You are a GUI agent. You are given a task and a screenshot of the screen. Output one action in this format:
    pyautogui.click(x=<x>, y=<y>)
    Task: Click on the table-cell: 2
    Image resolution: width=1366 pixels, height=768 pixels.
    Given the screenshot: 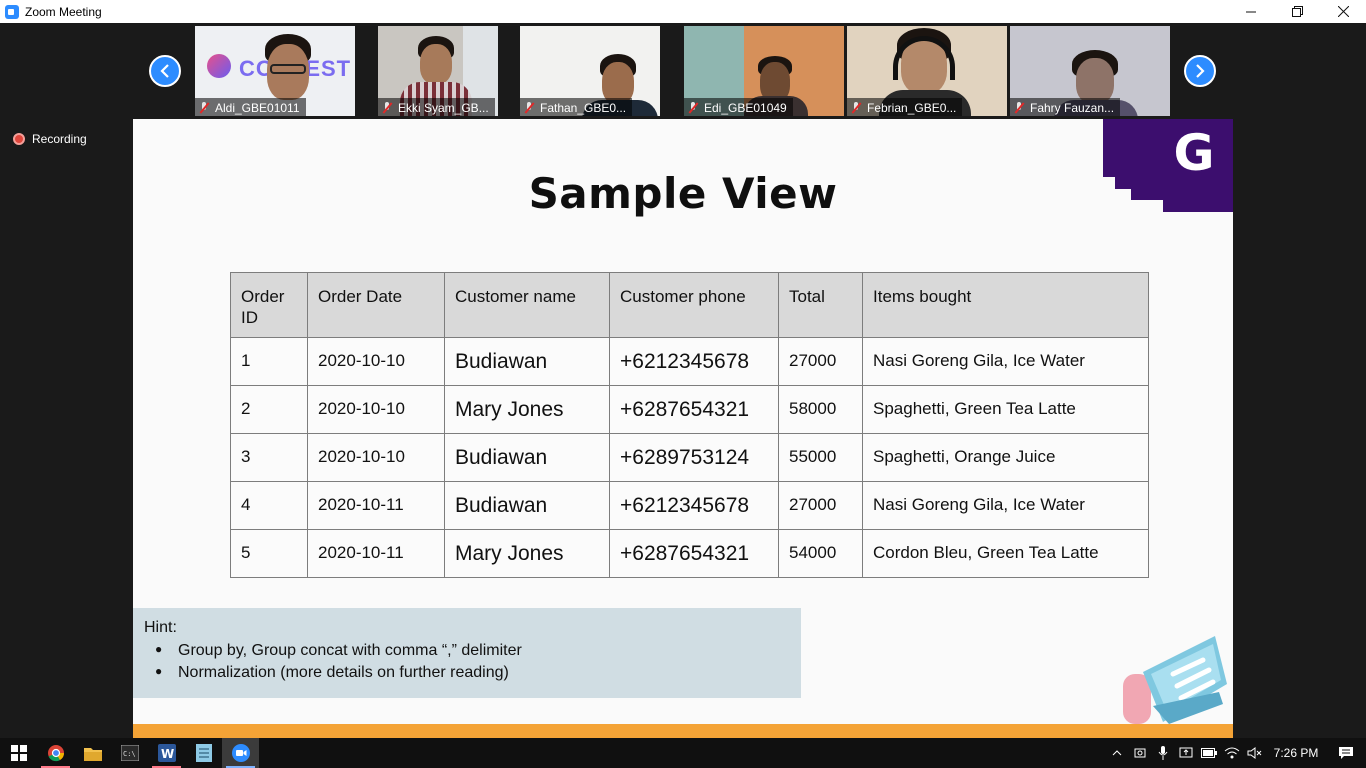 What is the action you would take?
    pyautogui.click(x=269, y=409)
    